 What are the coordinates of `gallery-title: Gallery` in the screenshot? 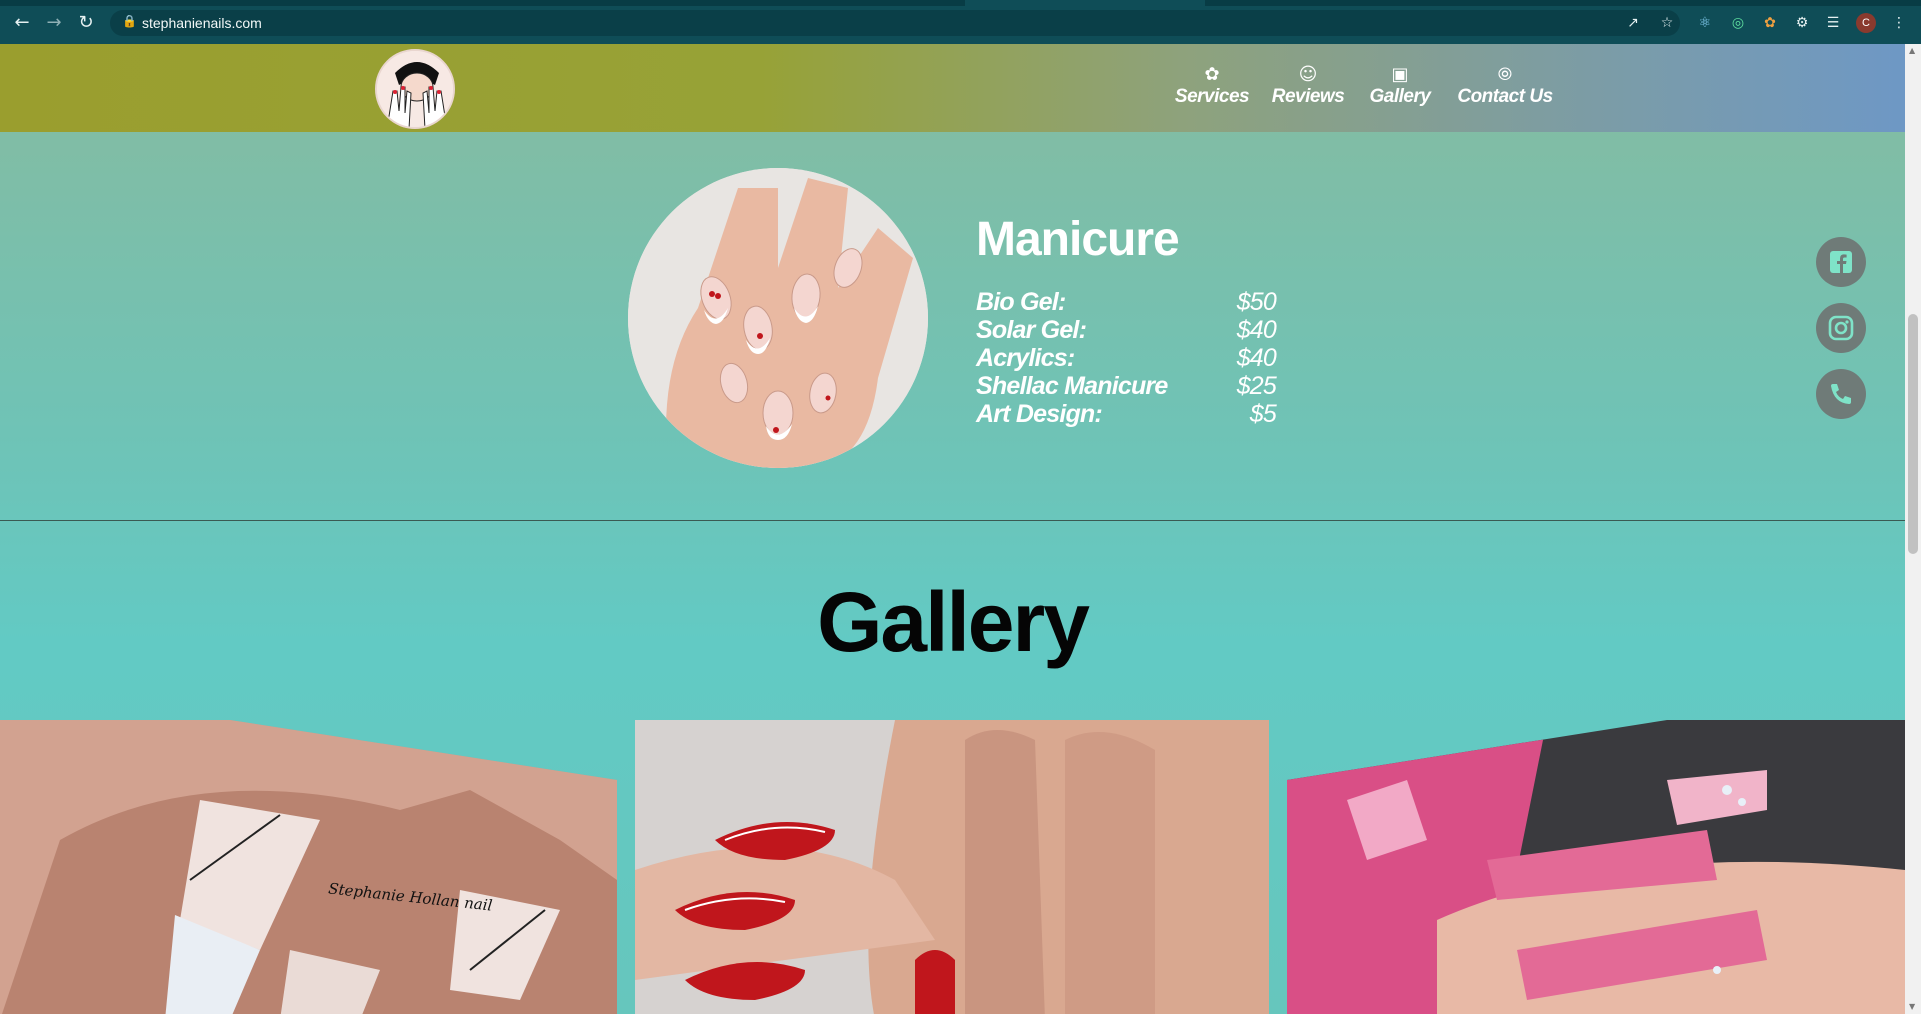 It's located at (953, 622).